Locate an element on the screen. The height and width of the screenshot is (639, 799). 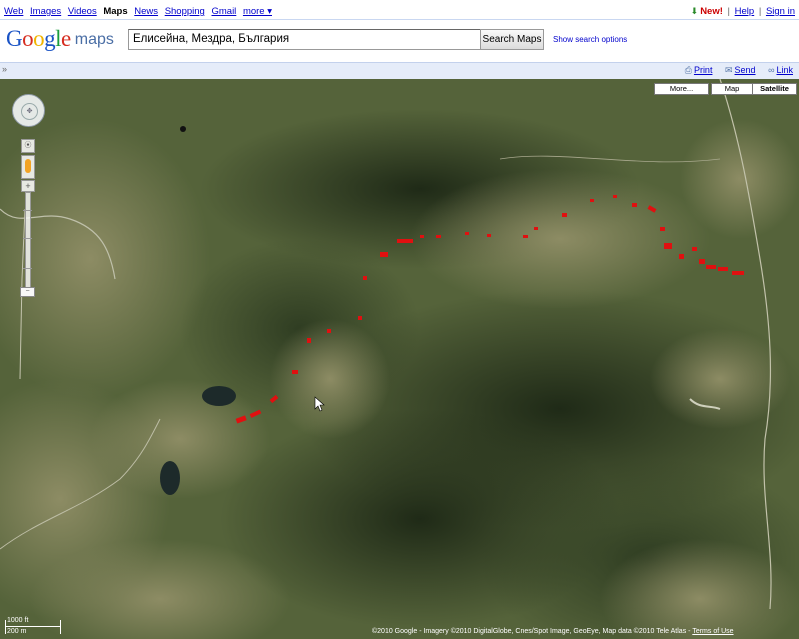
satellite-type-button: Satellite is located at coordinates (774, 89).